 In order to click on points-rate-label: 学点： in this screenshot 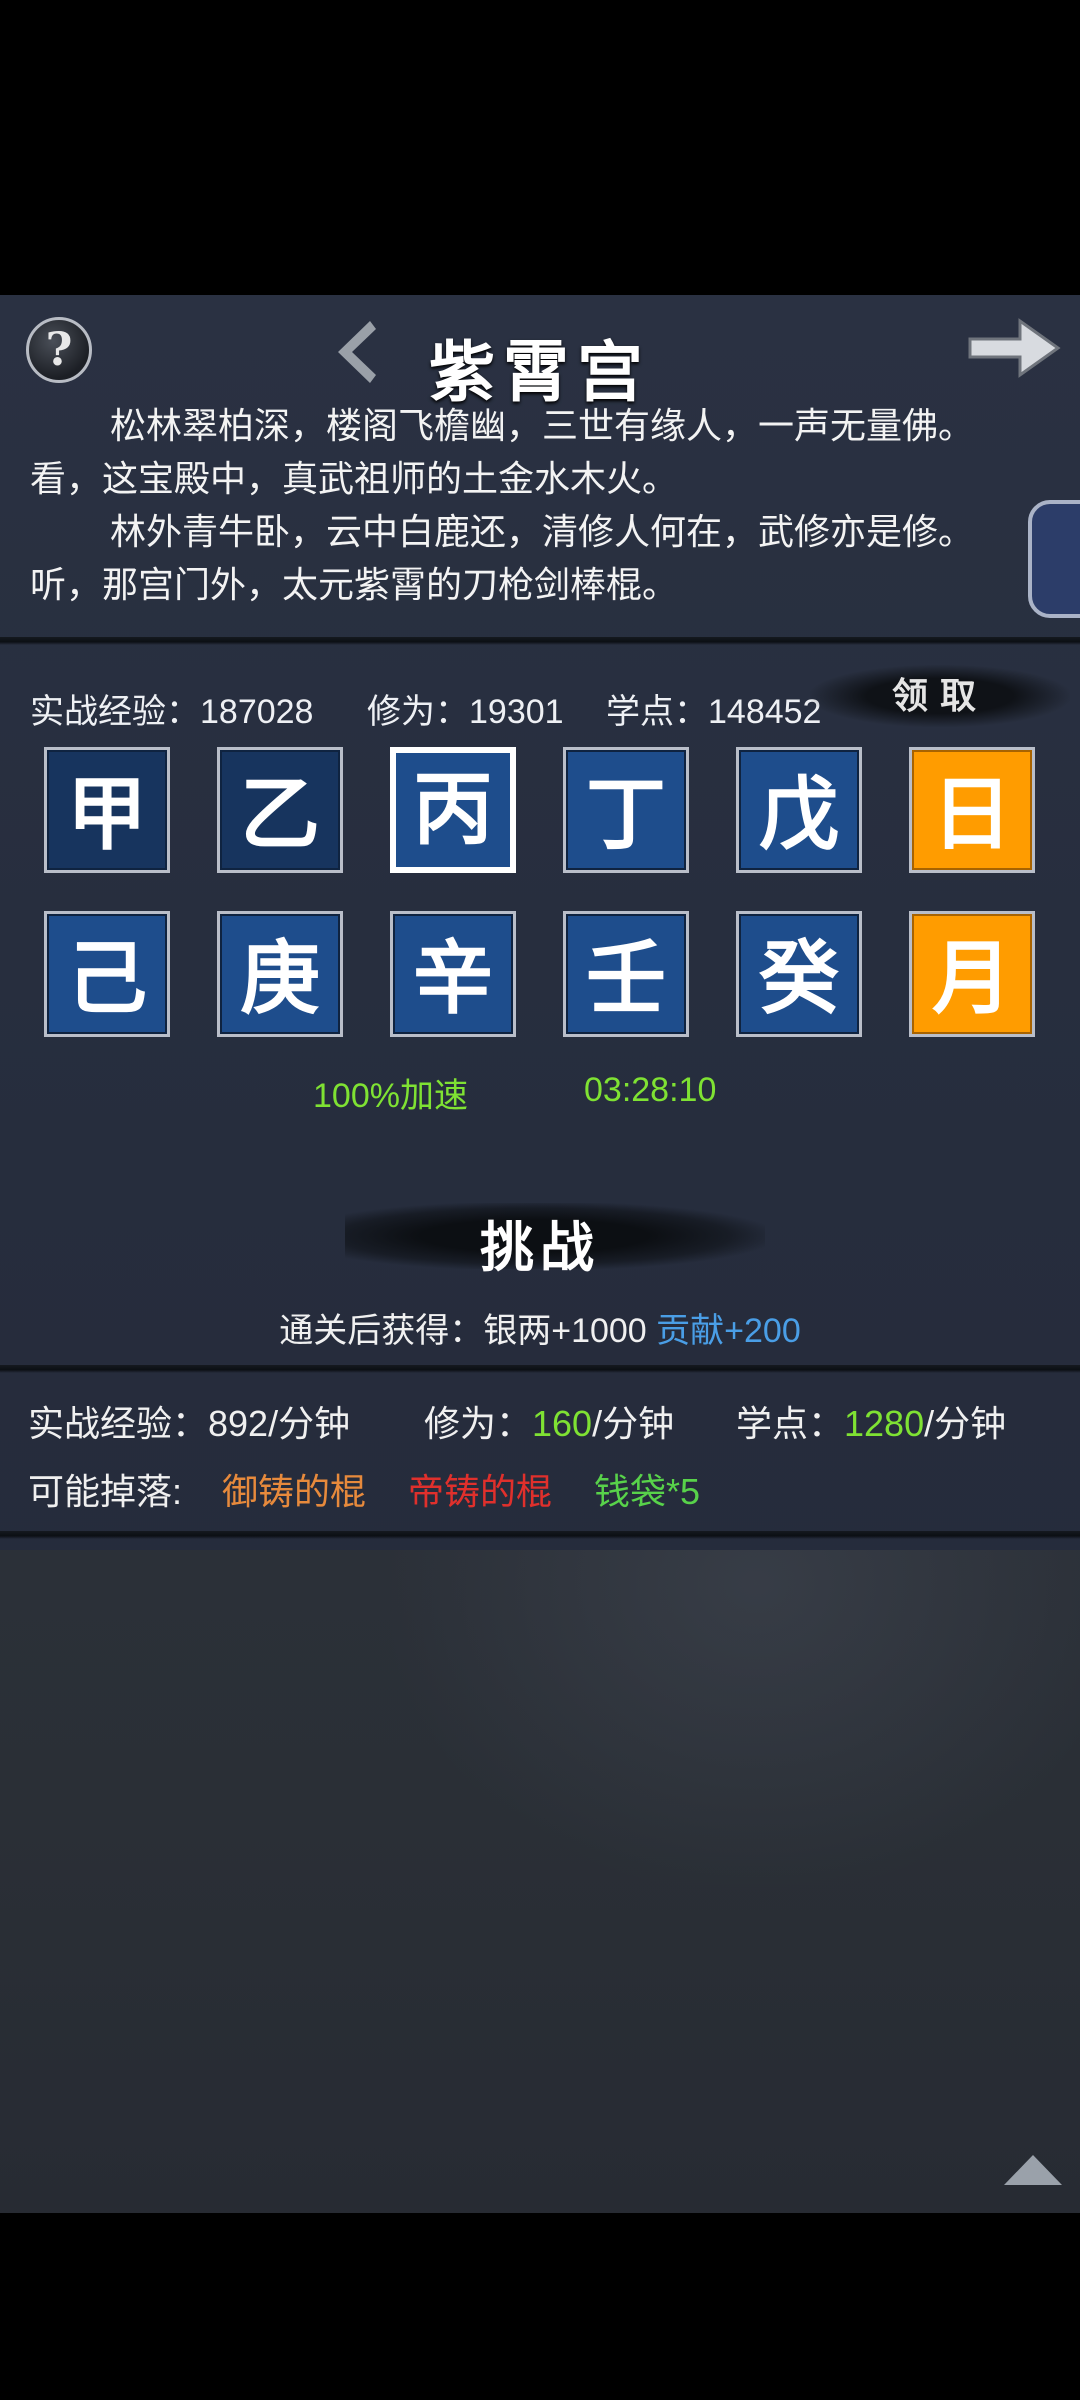, I will do `click(790, 1423)`.